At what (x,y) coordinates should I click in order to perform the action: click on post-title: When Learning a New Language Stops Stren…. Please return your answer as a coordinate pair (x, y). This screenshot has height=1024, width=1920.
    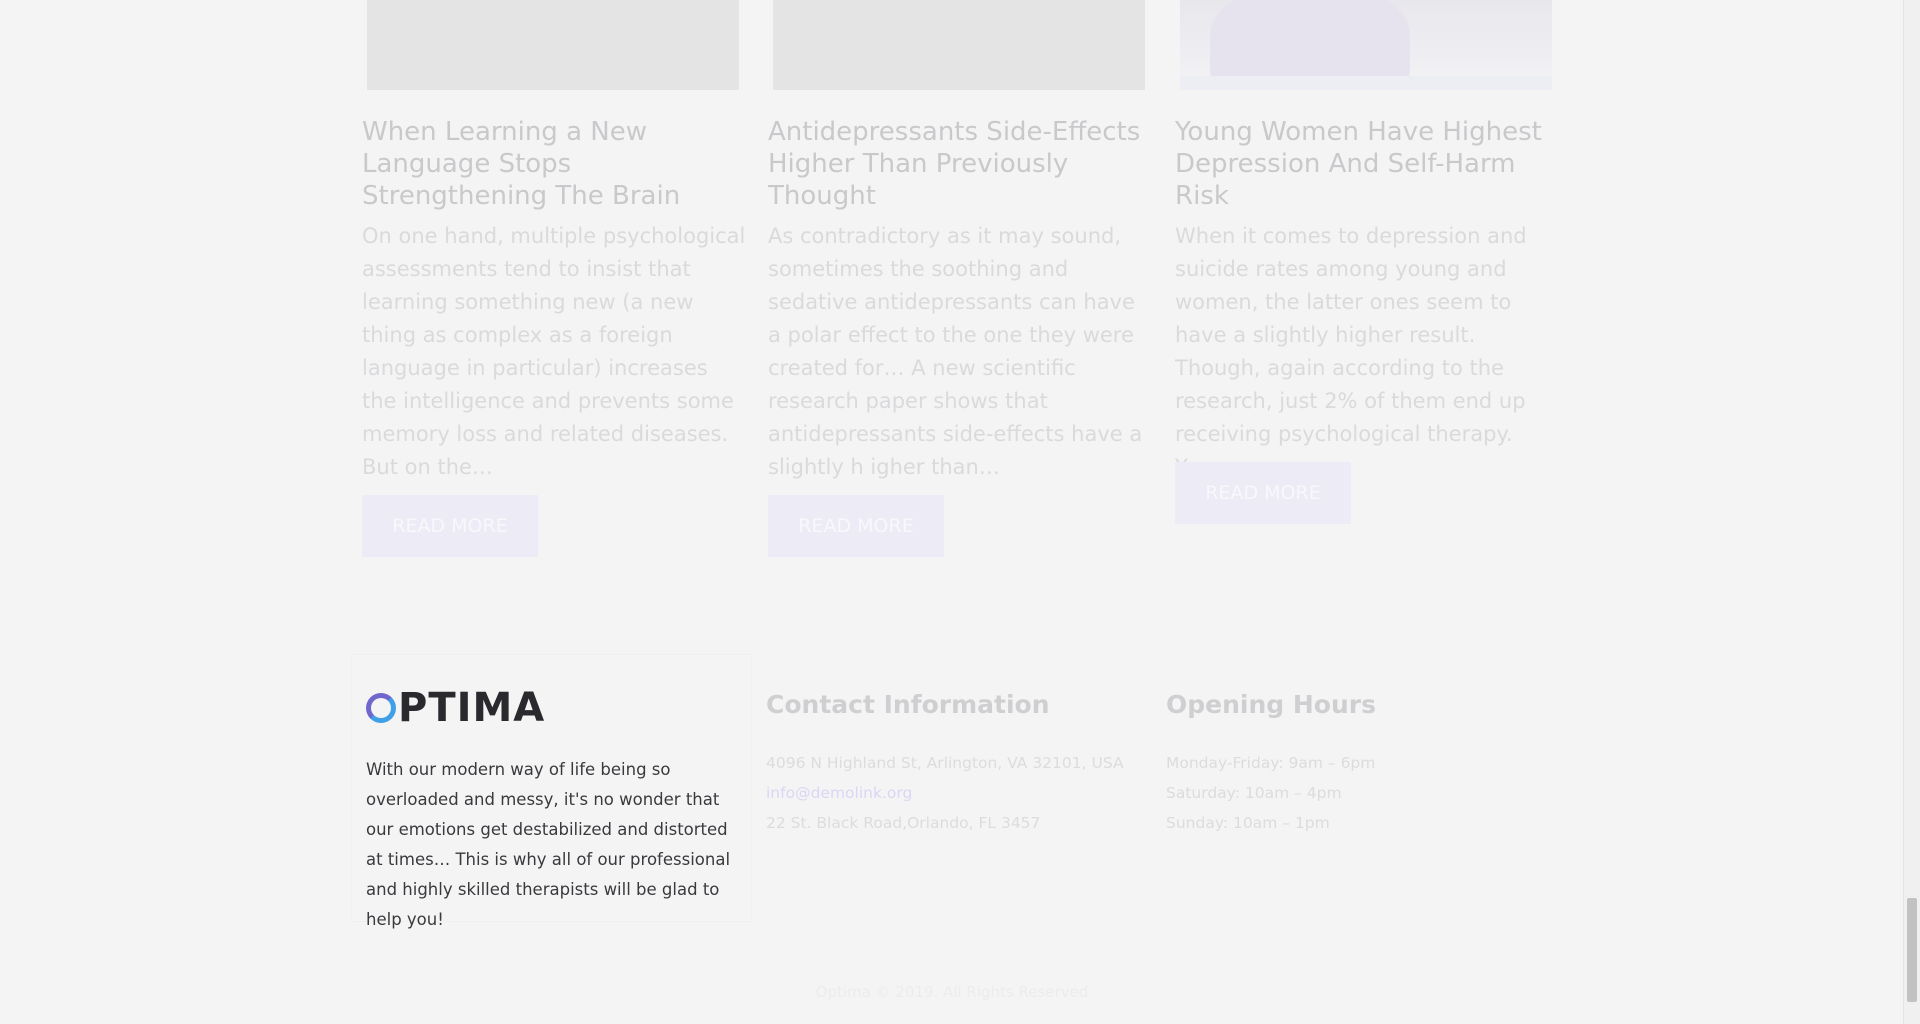
    Looking at the image, I should click on (554, 164).